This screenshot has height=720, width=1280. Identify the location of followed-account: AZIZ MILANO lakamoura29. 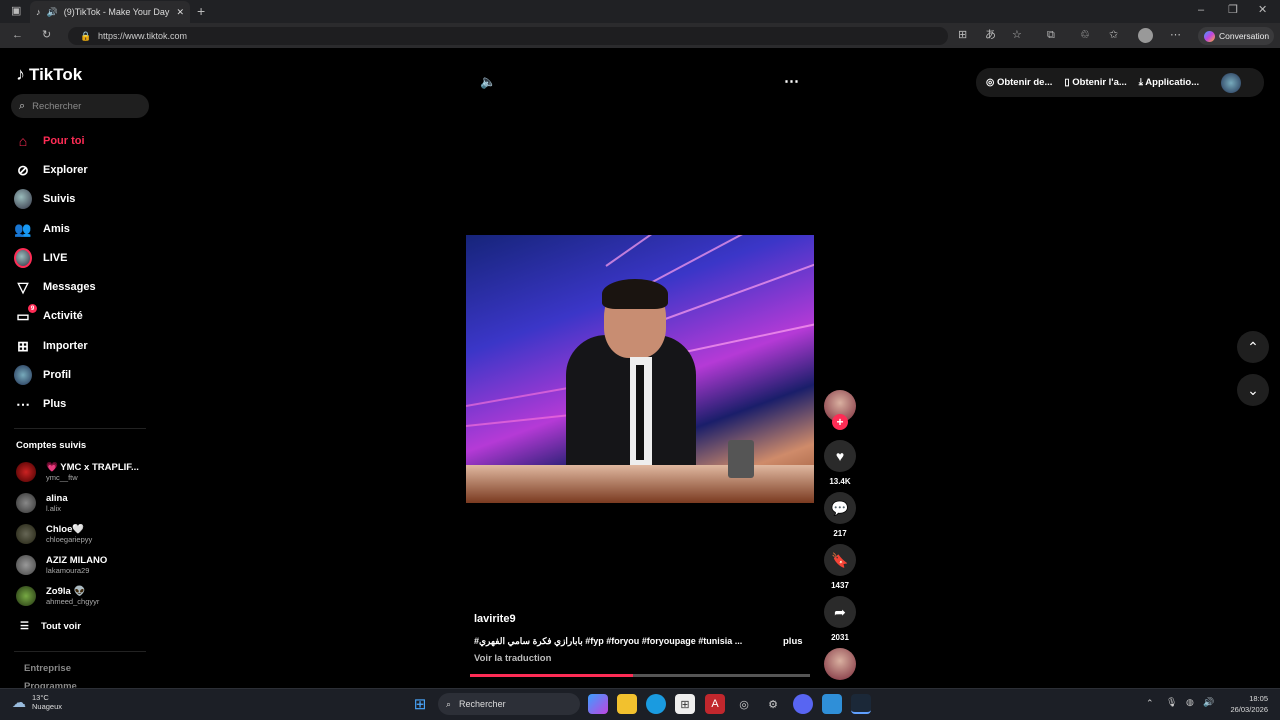
(61, 565).